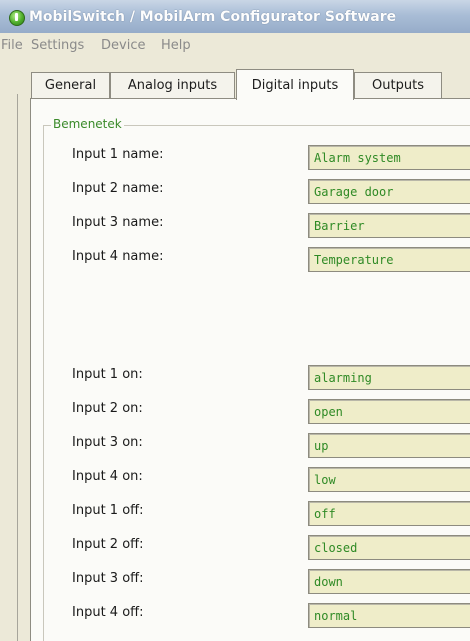 The height and width of the screenshot is (641, 470). I want to click on input-3-name-label: Input 3 name:, so click(118, 222).